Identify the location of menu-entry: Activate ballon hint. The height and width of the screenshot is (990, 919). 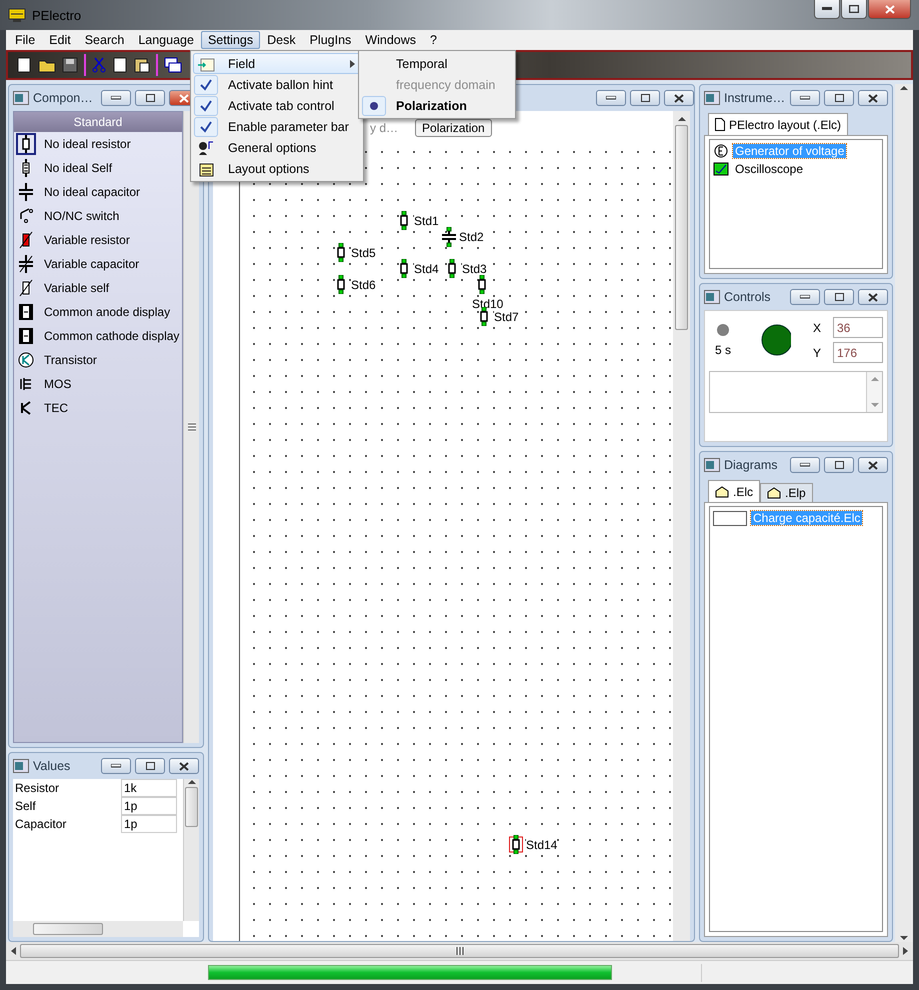
(277, 84).